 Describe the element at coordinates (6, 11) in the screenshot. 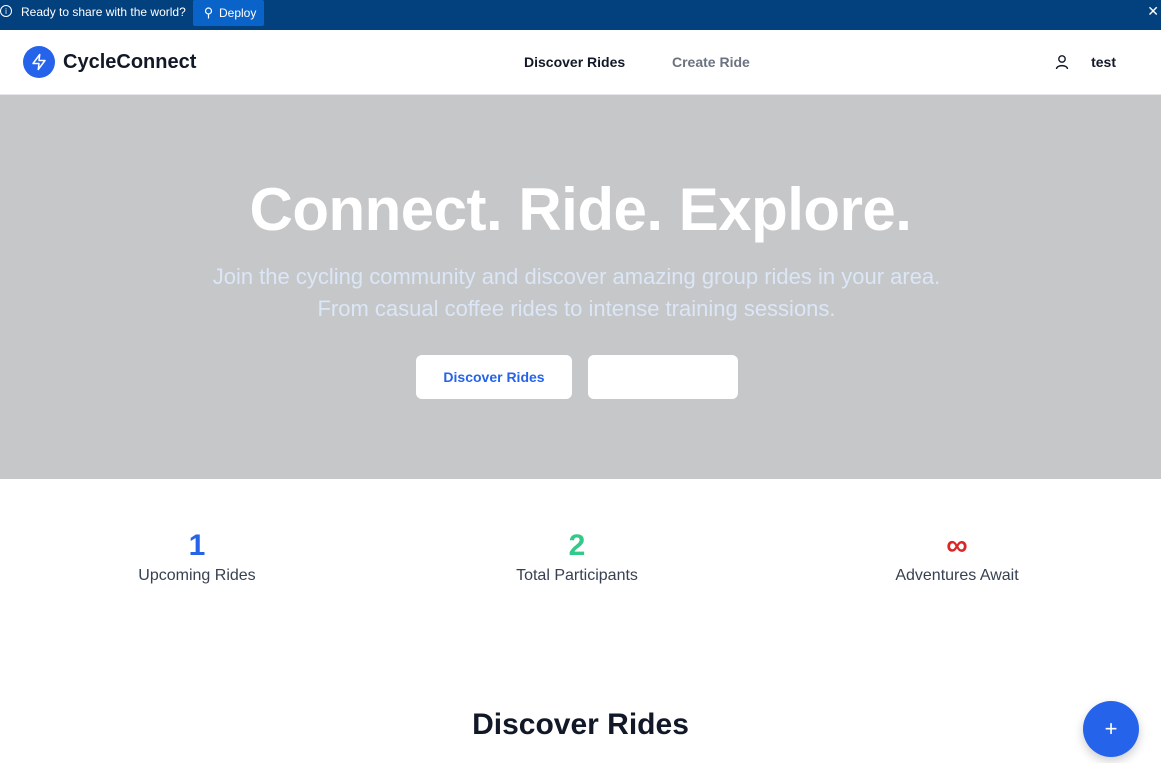

I see `info-icon: i` at that location.